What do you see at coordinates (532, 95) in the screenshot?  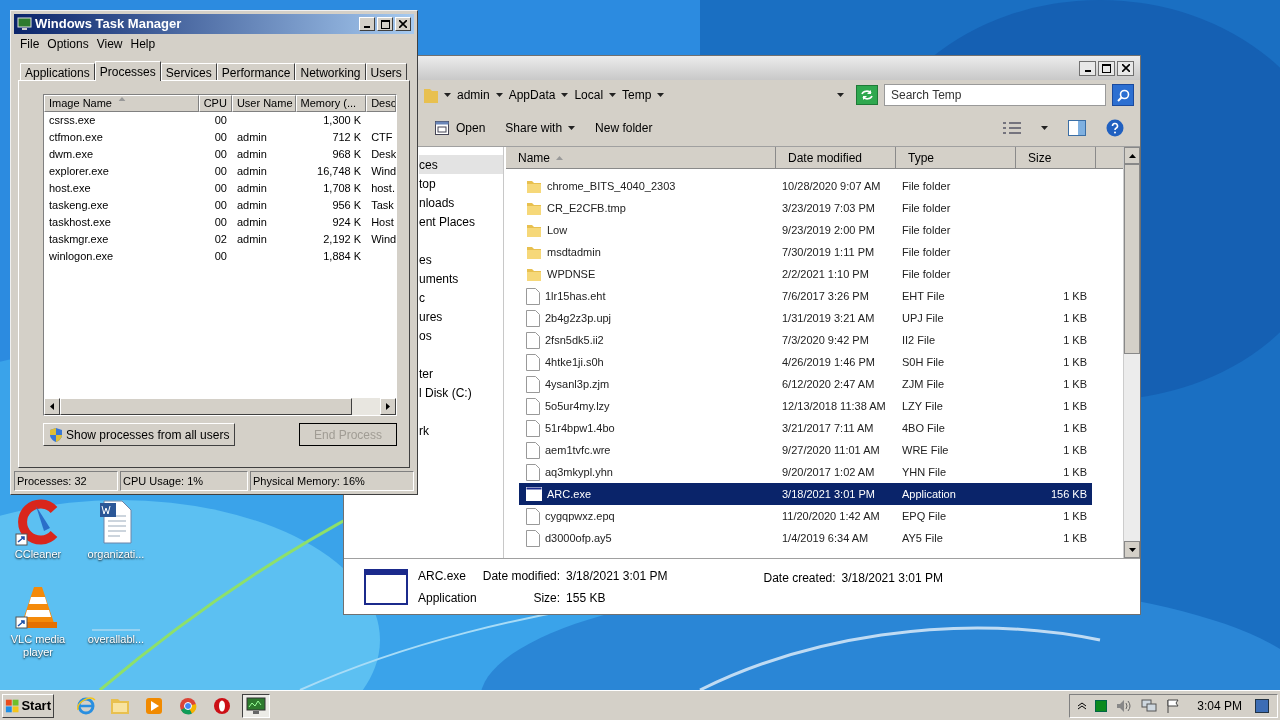 I see `breadcrumb-item: AppData` at bounding box center [532, 95].